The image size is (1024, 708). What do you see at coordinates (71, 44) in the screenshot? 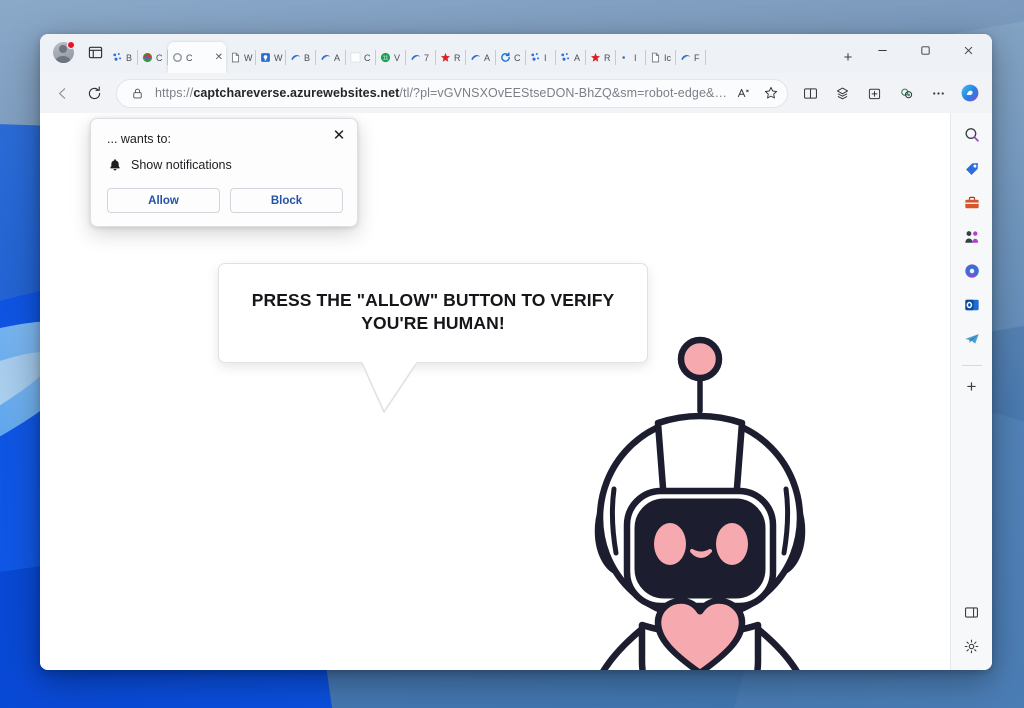
I see `notification-dot` at bounding box center [71, 44].